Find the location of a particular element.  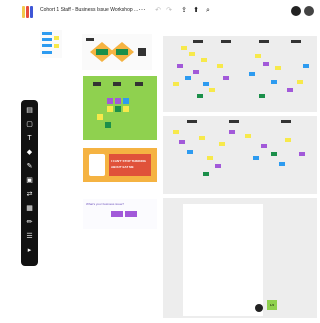

brainstorm-title: What's your business issue? is located at coordinates (105, 204).